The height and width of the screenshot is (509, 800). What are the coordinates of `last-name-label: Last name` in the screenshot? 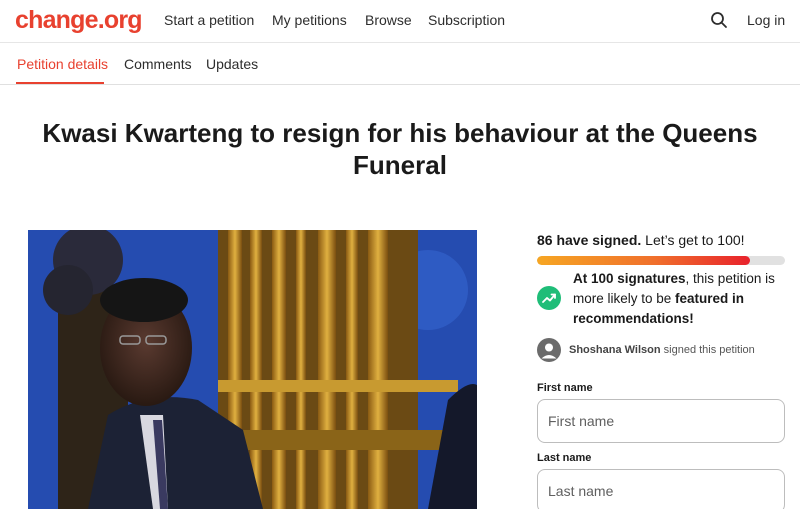 It's located at (564, 458).